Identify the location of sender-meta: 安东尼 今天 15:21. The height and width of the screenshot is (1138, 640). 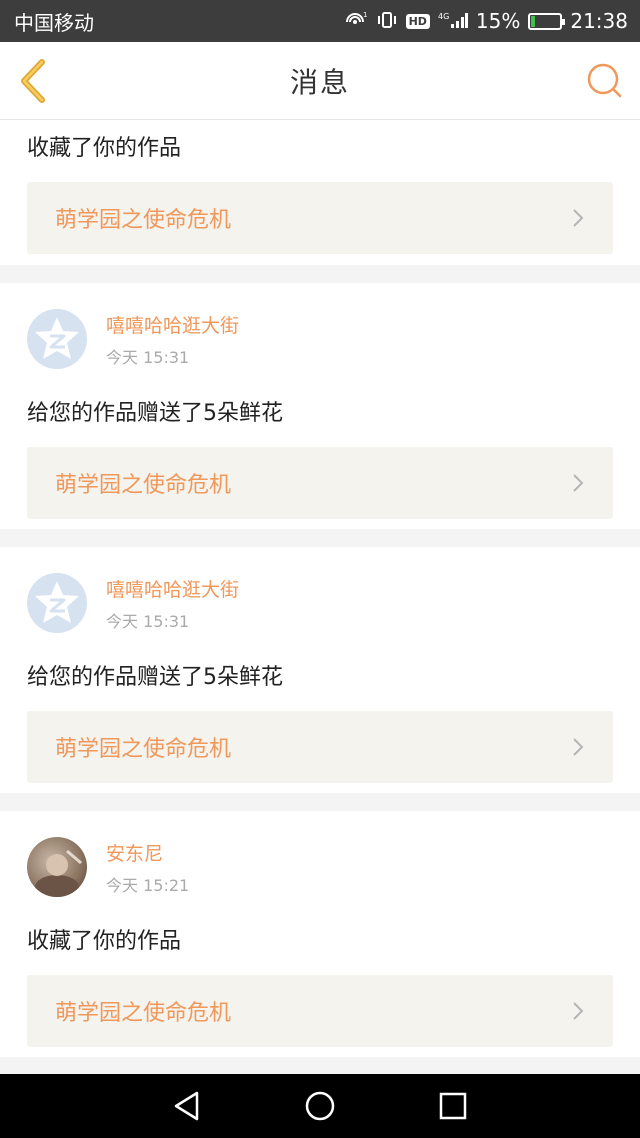
(147, 867).